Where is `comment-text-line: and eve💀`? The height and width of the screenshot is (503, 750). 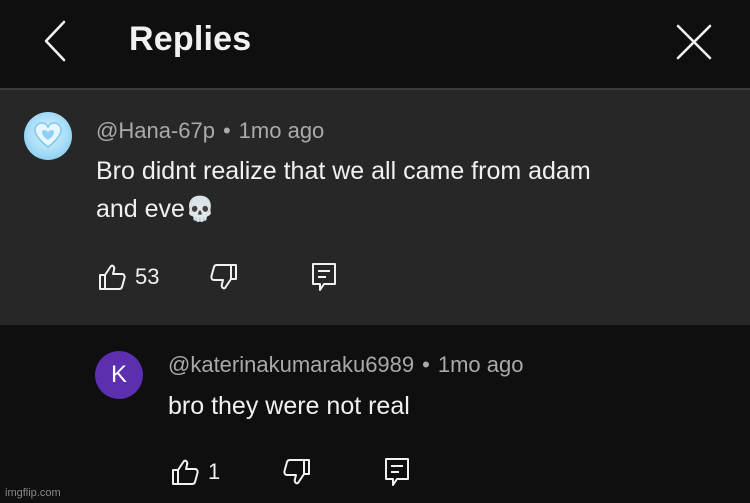 comment-text-line: and eve💀 is located at coordinates (343, 209).